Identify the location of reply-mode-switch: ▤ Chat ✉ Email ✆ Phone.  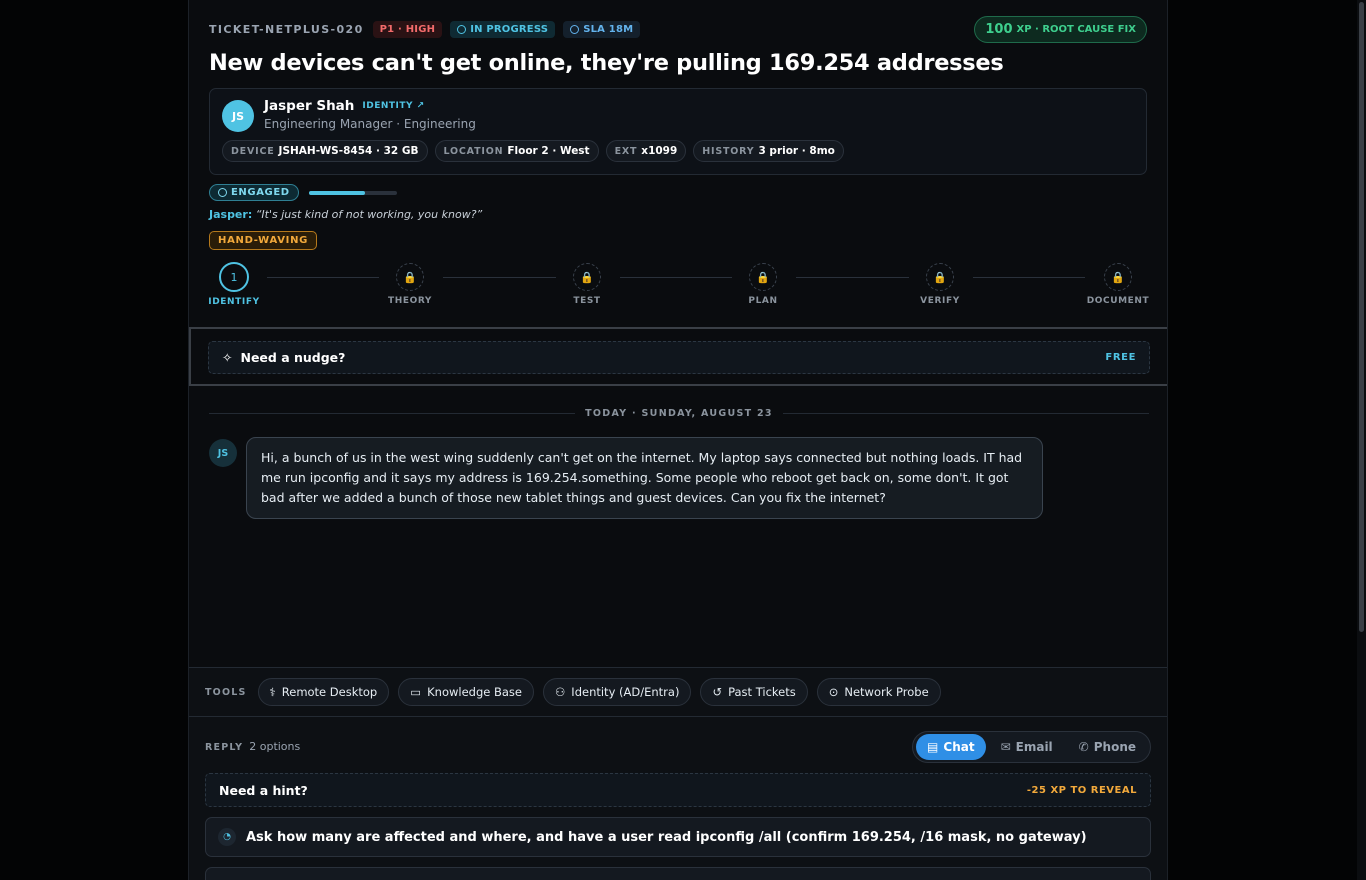
(1031, 747).